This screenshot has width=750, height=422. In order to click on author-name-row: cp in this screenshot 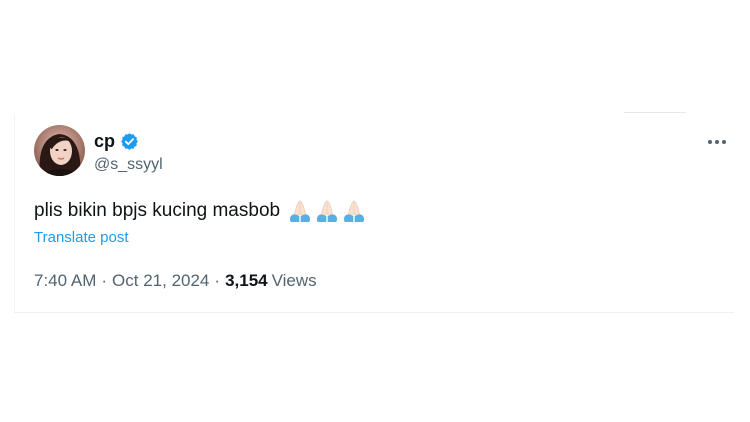, I will do `click(116, 141)`.